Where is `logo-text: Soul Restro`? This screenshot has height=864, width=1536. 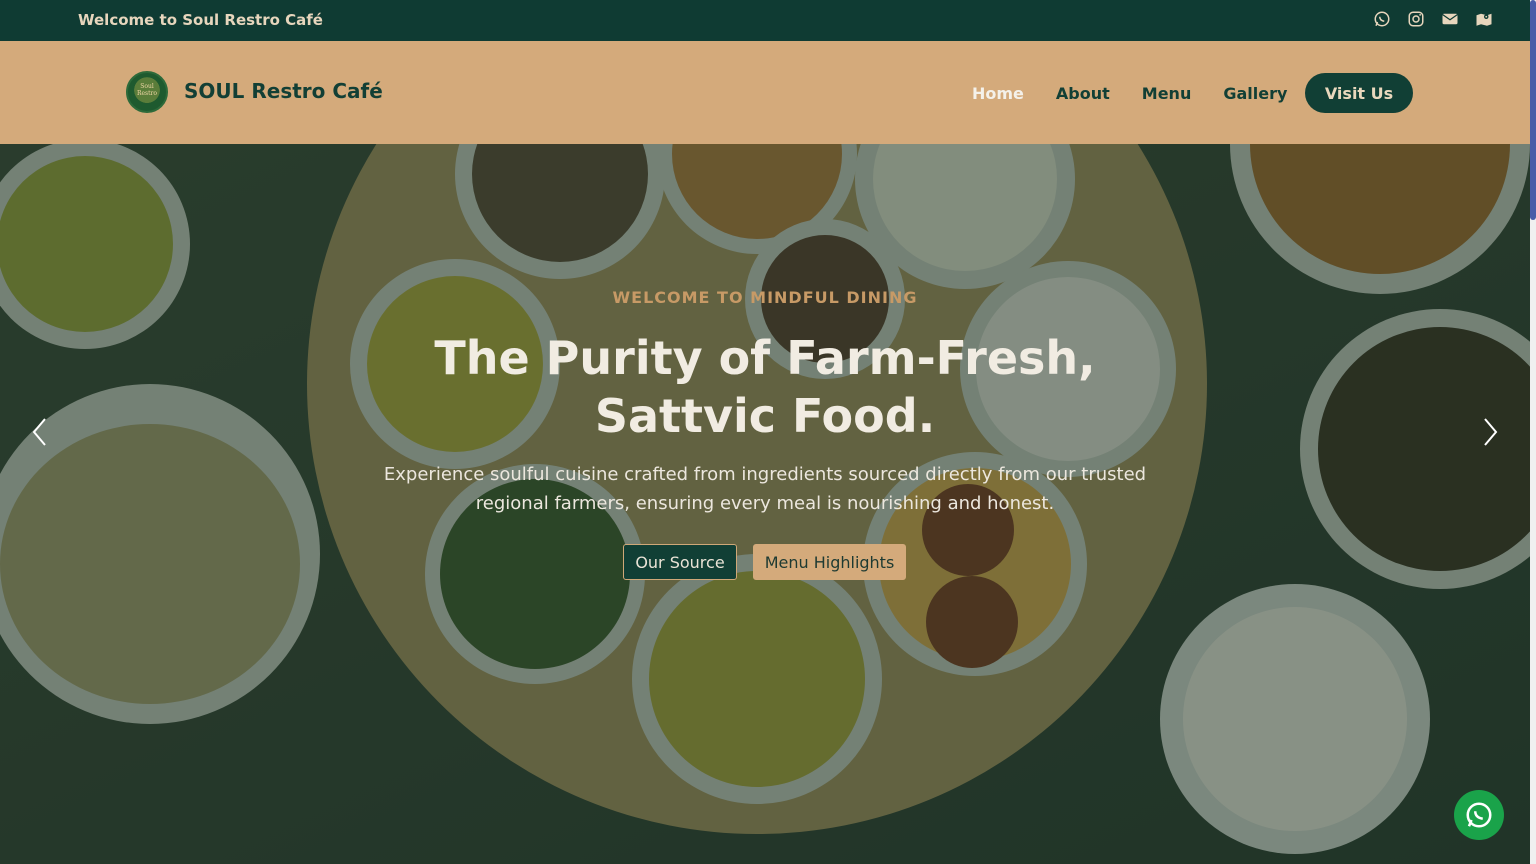 logo-text: Soul Restro is located at coordinates (147, 90).